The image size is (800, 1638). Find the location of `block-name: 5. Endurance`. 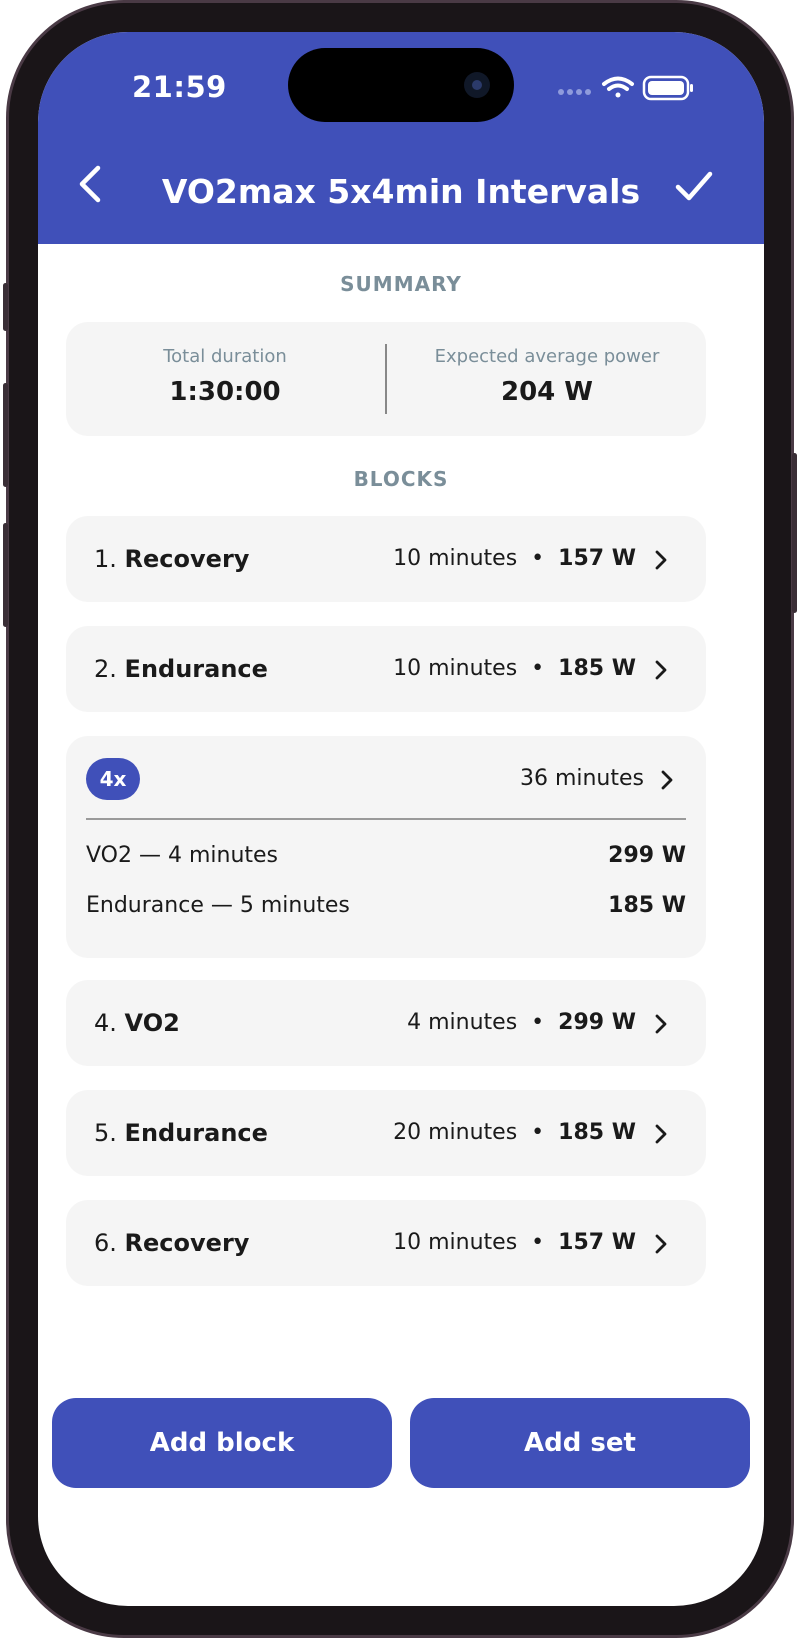

block-name: 5. Endurance is located at coordinates (181, 1133).